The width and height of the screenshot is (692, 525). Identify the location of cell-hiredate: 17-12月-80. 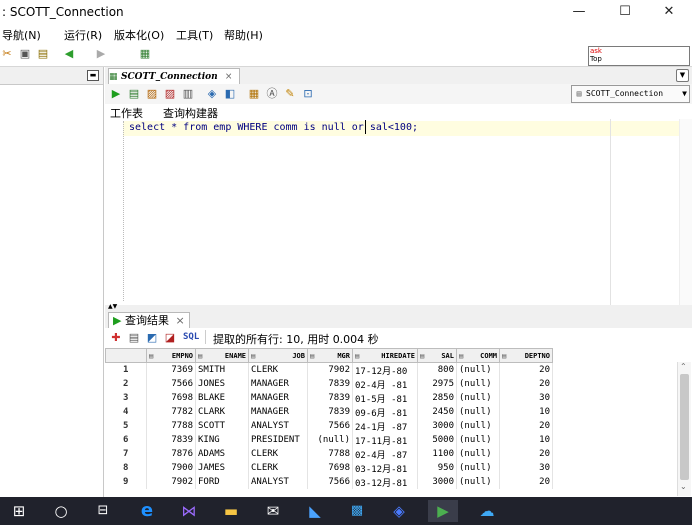
(385, 369).